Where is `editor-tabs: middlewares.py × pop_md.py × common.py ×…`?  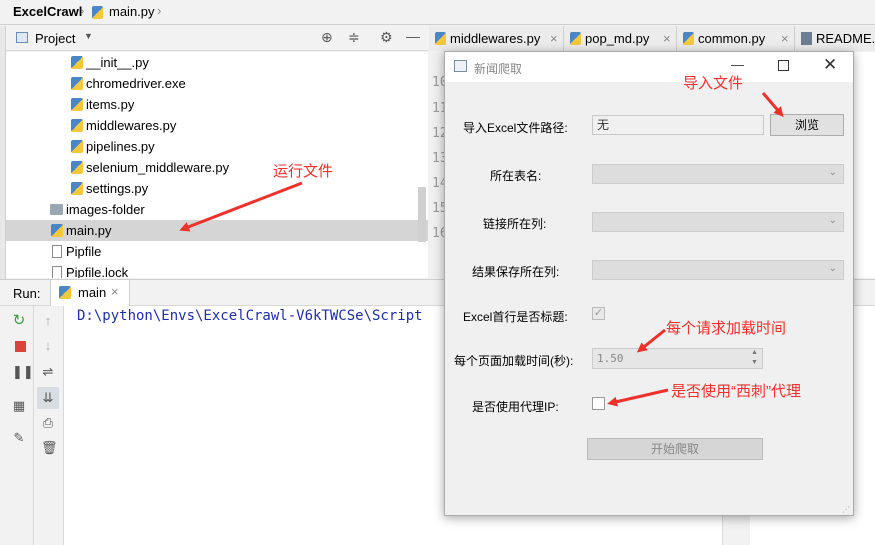
editor-tabs: middlewares.py × pop_md.py × common.py ×… is located at coordinates (652, 38).